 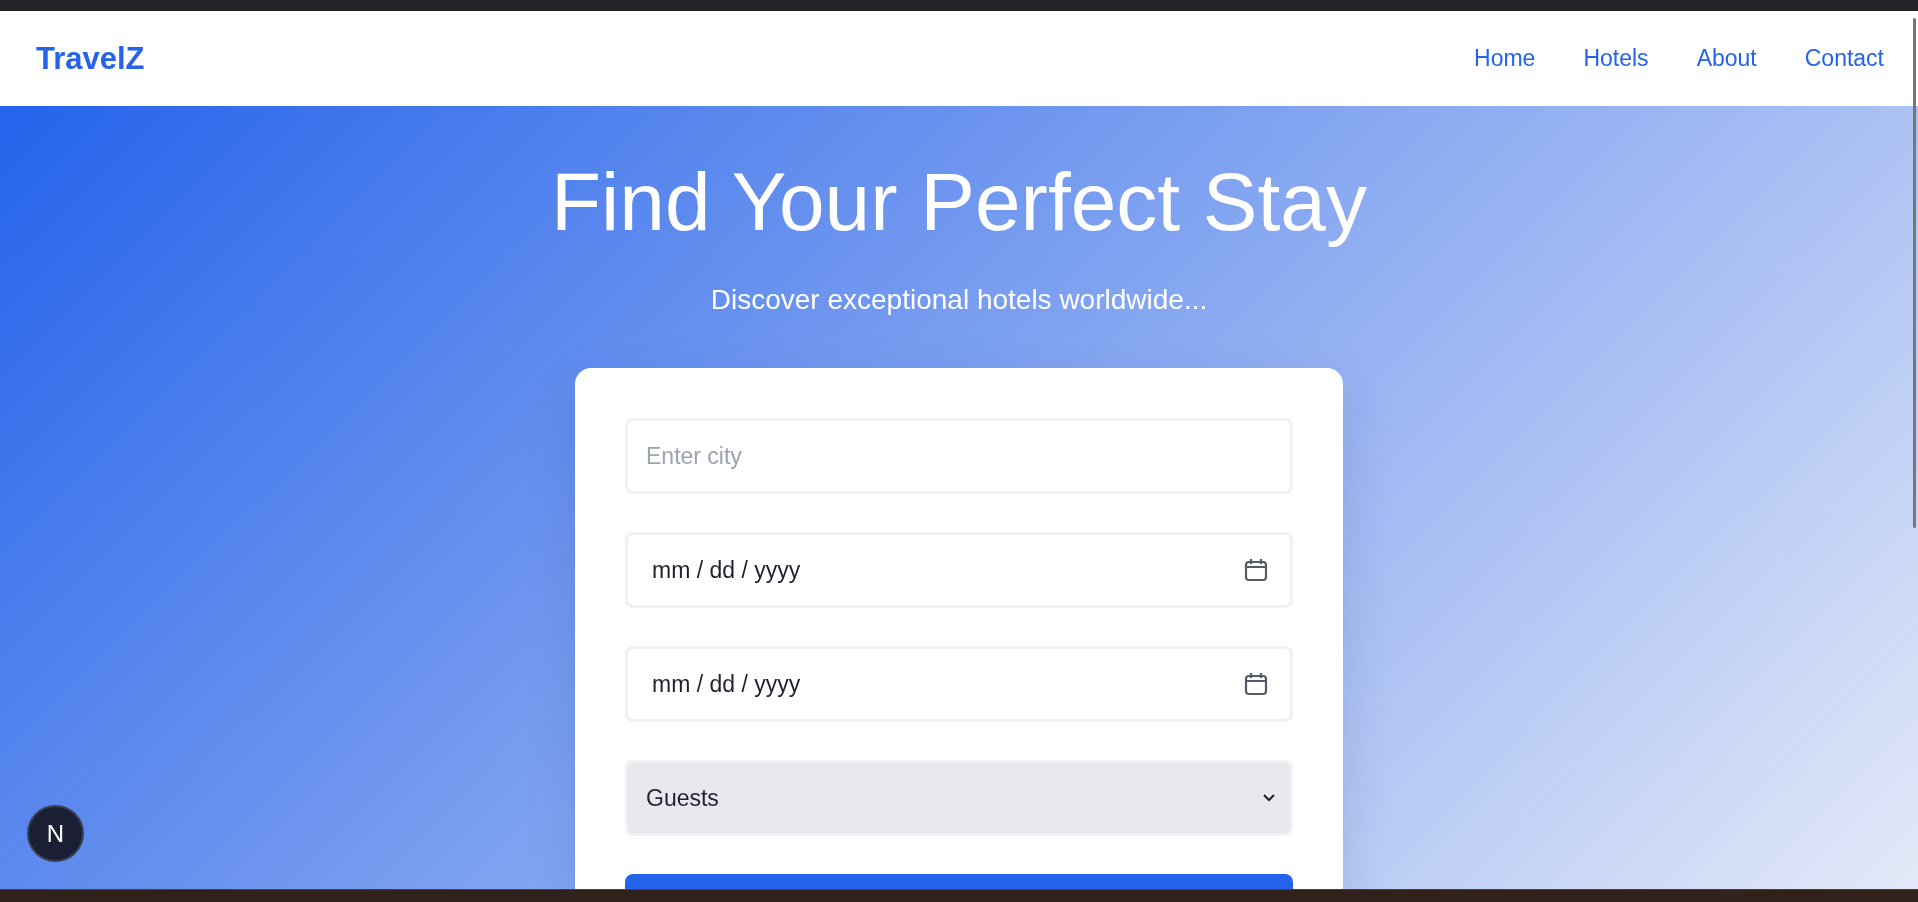 What do you see at coordinates (1726, 58) in the screenshot?
I see `nav-link: About` at bounding box center [1726, 58].